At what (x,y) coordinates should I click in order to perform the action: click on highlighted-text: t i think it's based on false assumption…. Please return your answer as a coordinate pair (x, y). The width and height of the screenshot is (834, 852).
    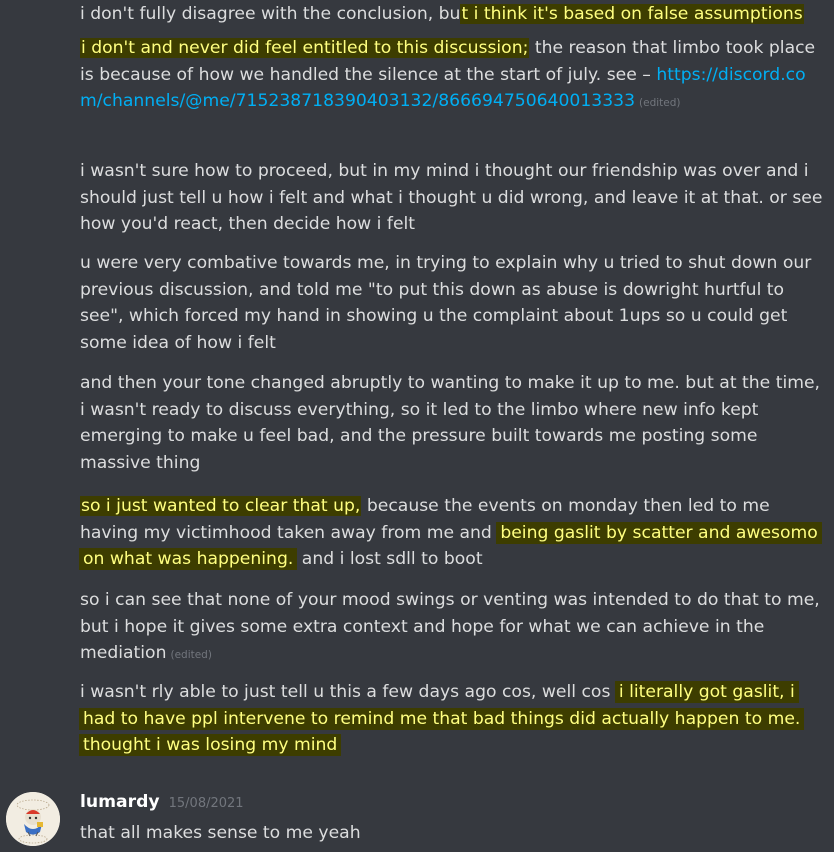
    Looking at the image, I should click on (632, 14).